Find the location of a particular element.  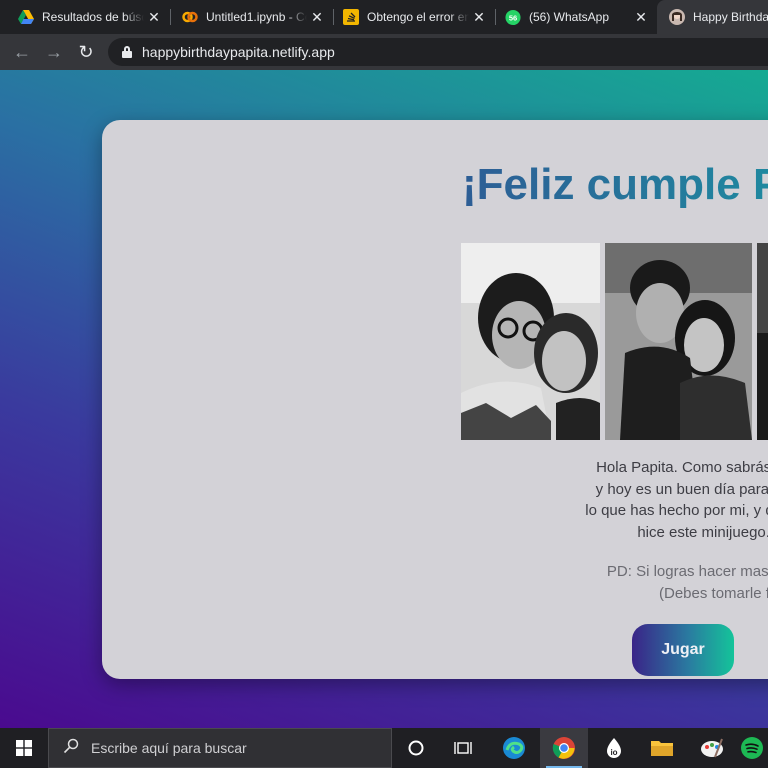

search-icon is located at coordinates (71, 748).